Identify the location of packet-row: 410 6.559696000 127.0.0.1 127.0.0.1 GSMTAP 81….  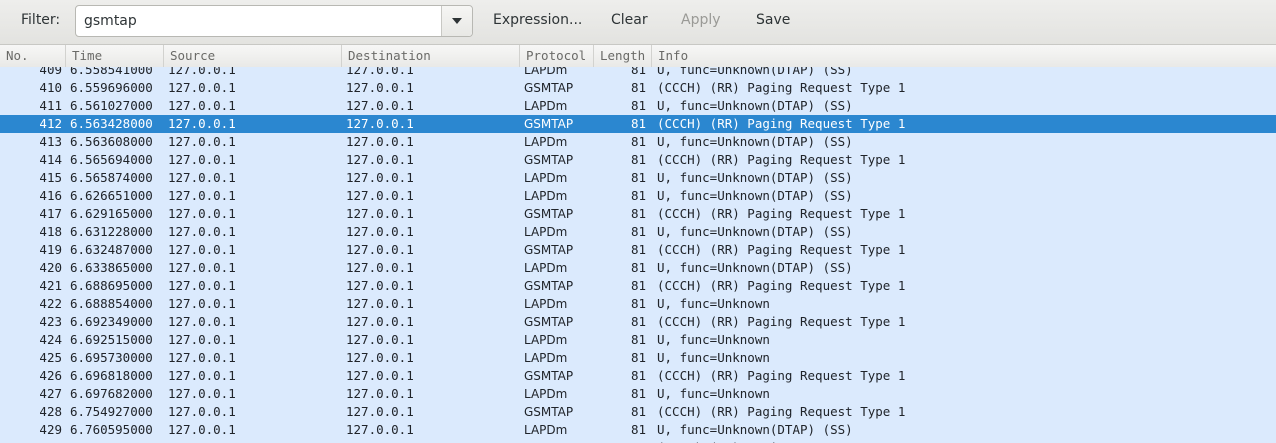
(638, 88).